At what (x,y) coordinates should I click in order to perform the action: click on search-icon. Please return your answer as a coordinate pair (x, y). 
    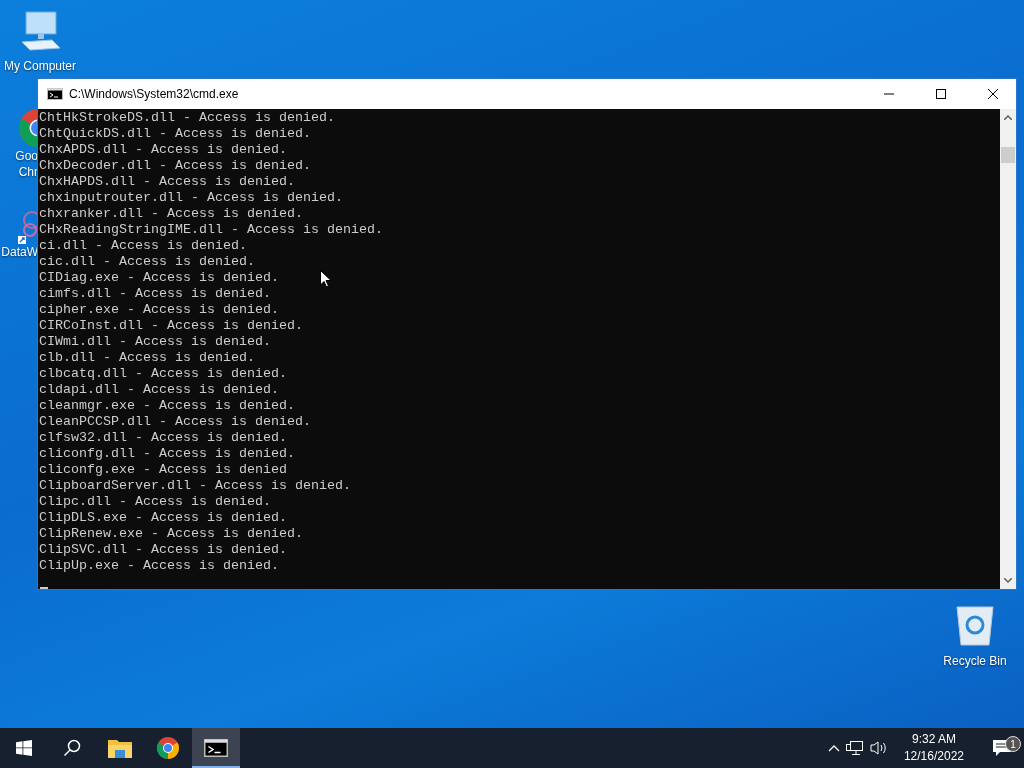
    Looking at the image, I should click on (72, 748).